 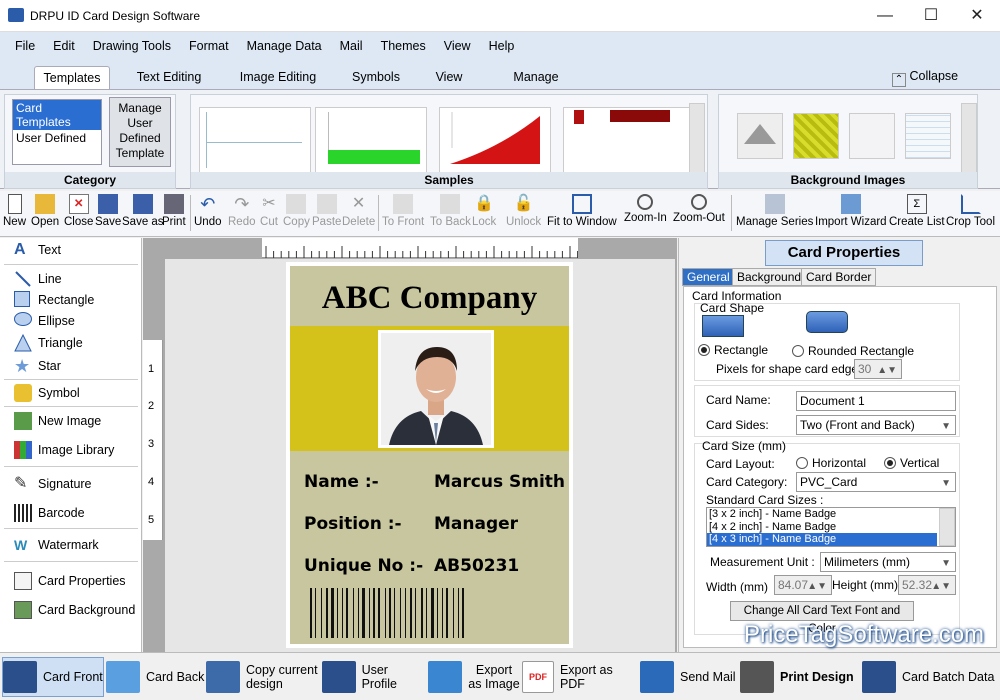 I want to click on tool-ellipse: Ellipse, so click(x=42, y=321).